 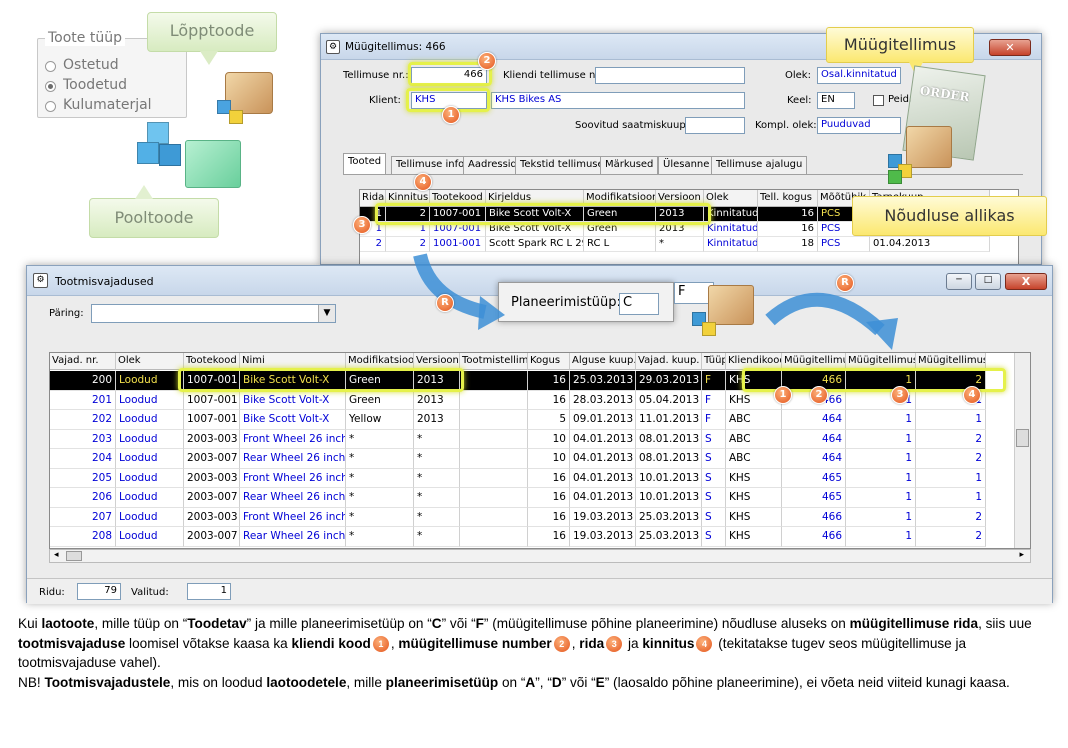 I want to click on bold-text: rida, so click(x=592, y=643).